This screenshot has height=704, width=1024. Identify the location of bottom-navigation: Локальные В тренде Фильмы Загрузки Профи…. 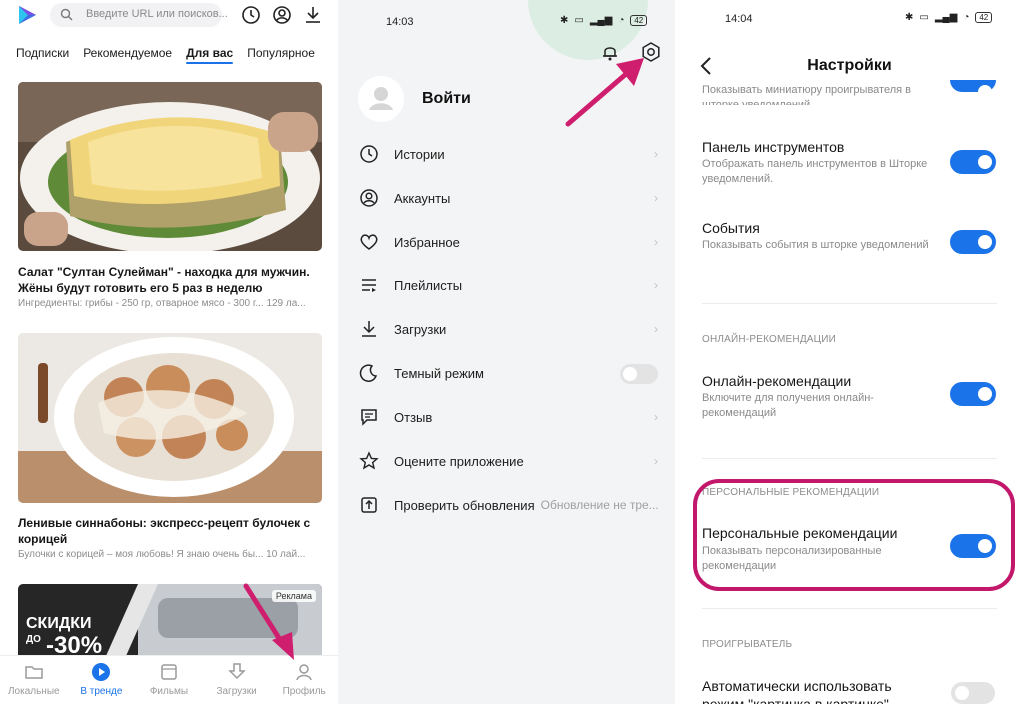
(169, 679).